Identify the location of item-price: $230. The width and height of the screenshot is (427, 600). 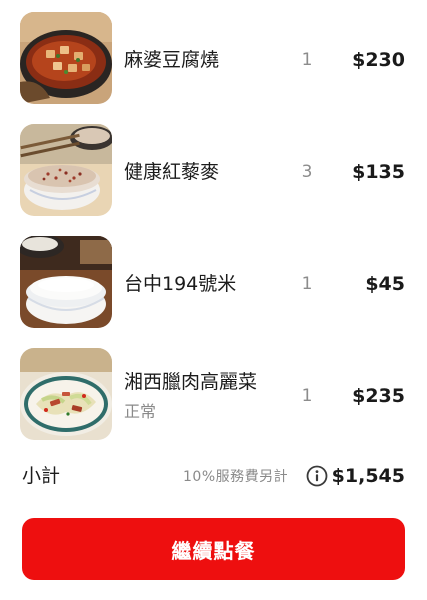
(378, 60).